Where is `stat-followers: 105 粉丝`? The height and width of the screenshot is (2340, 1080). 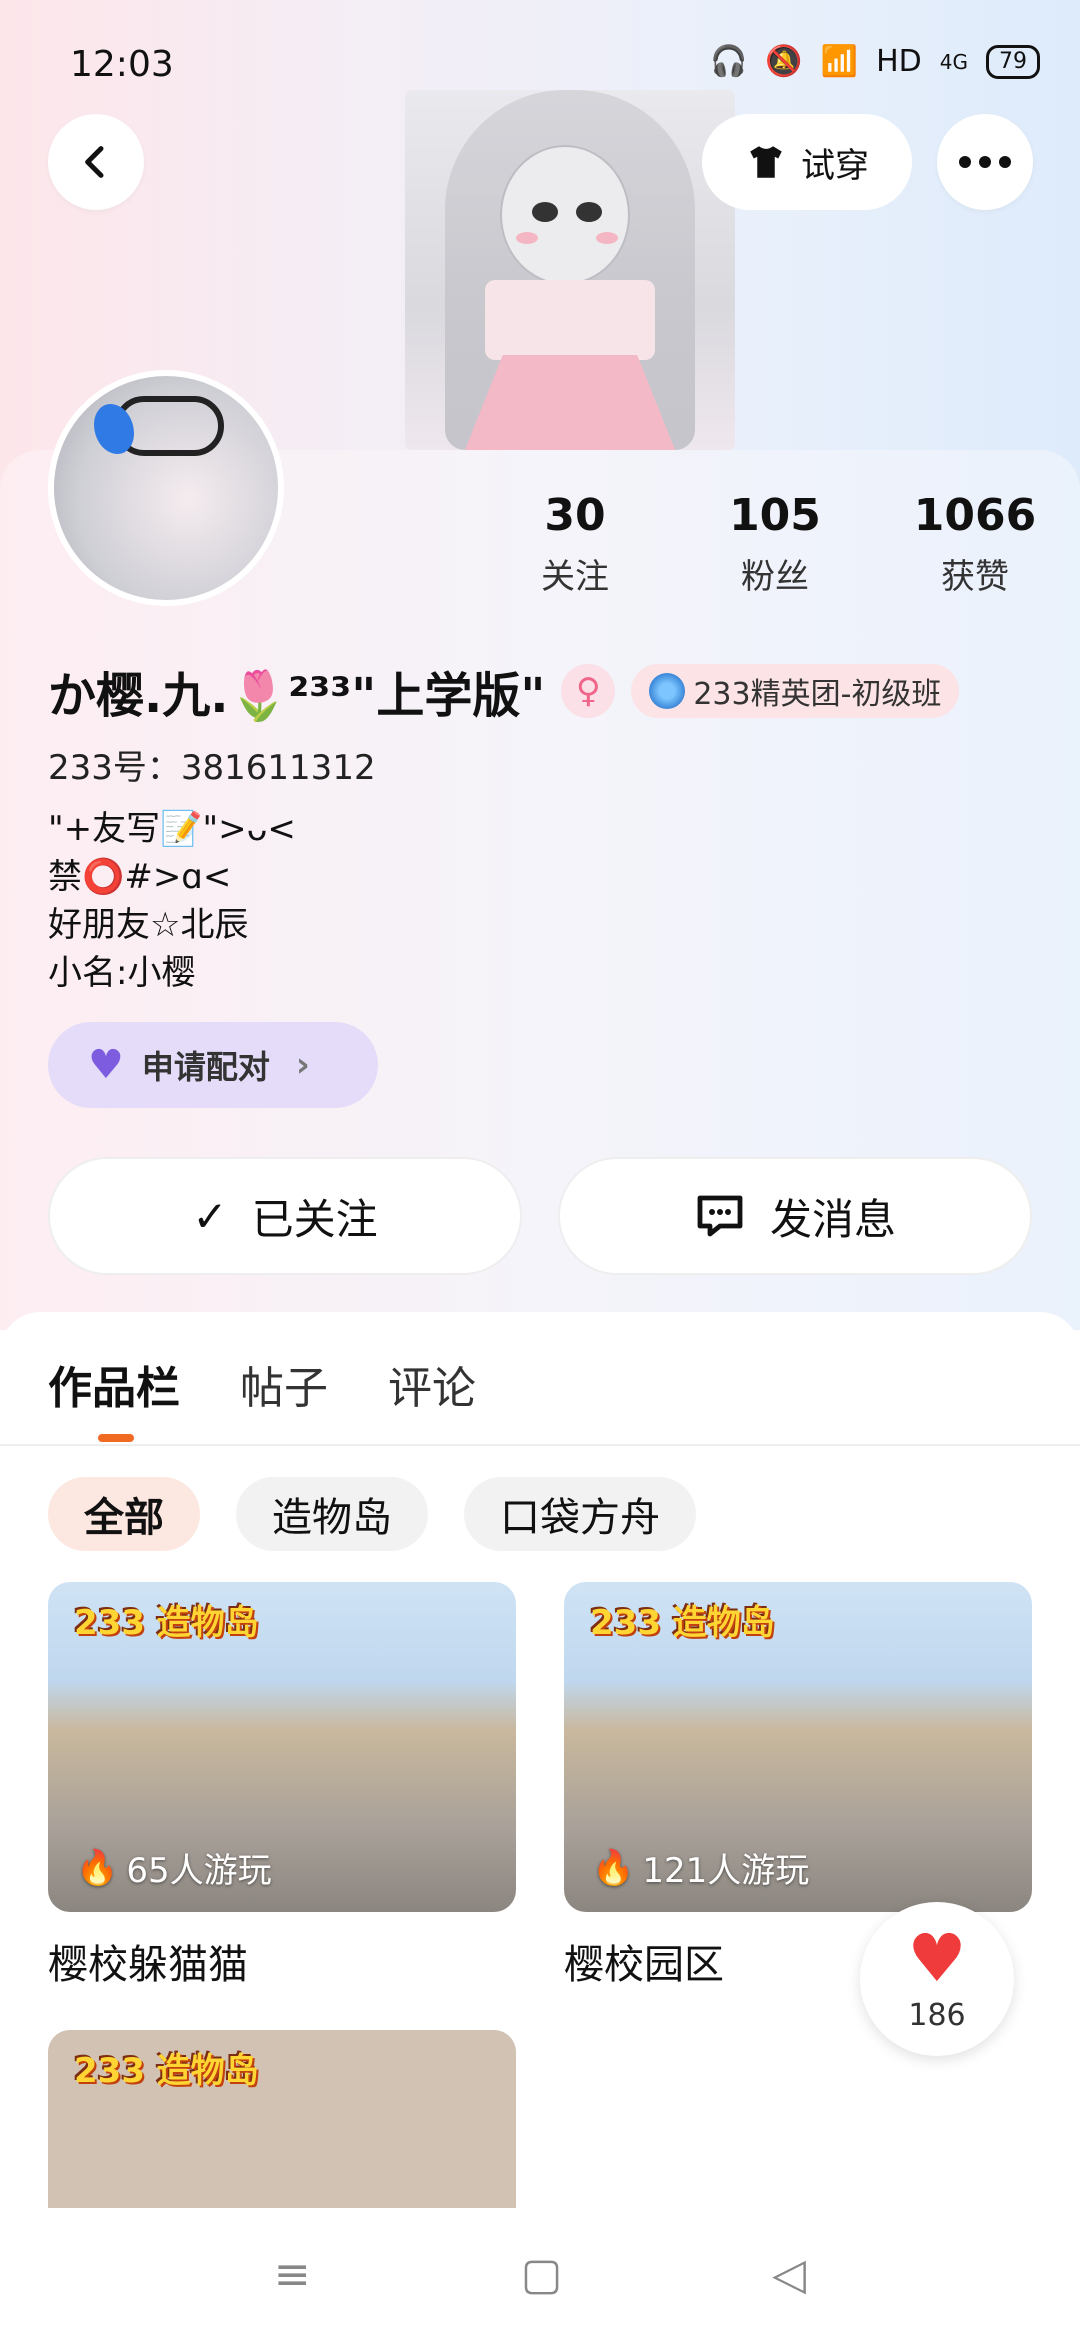 stat-followers: 105 粉丝 is located at coordinates (775, 544).